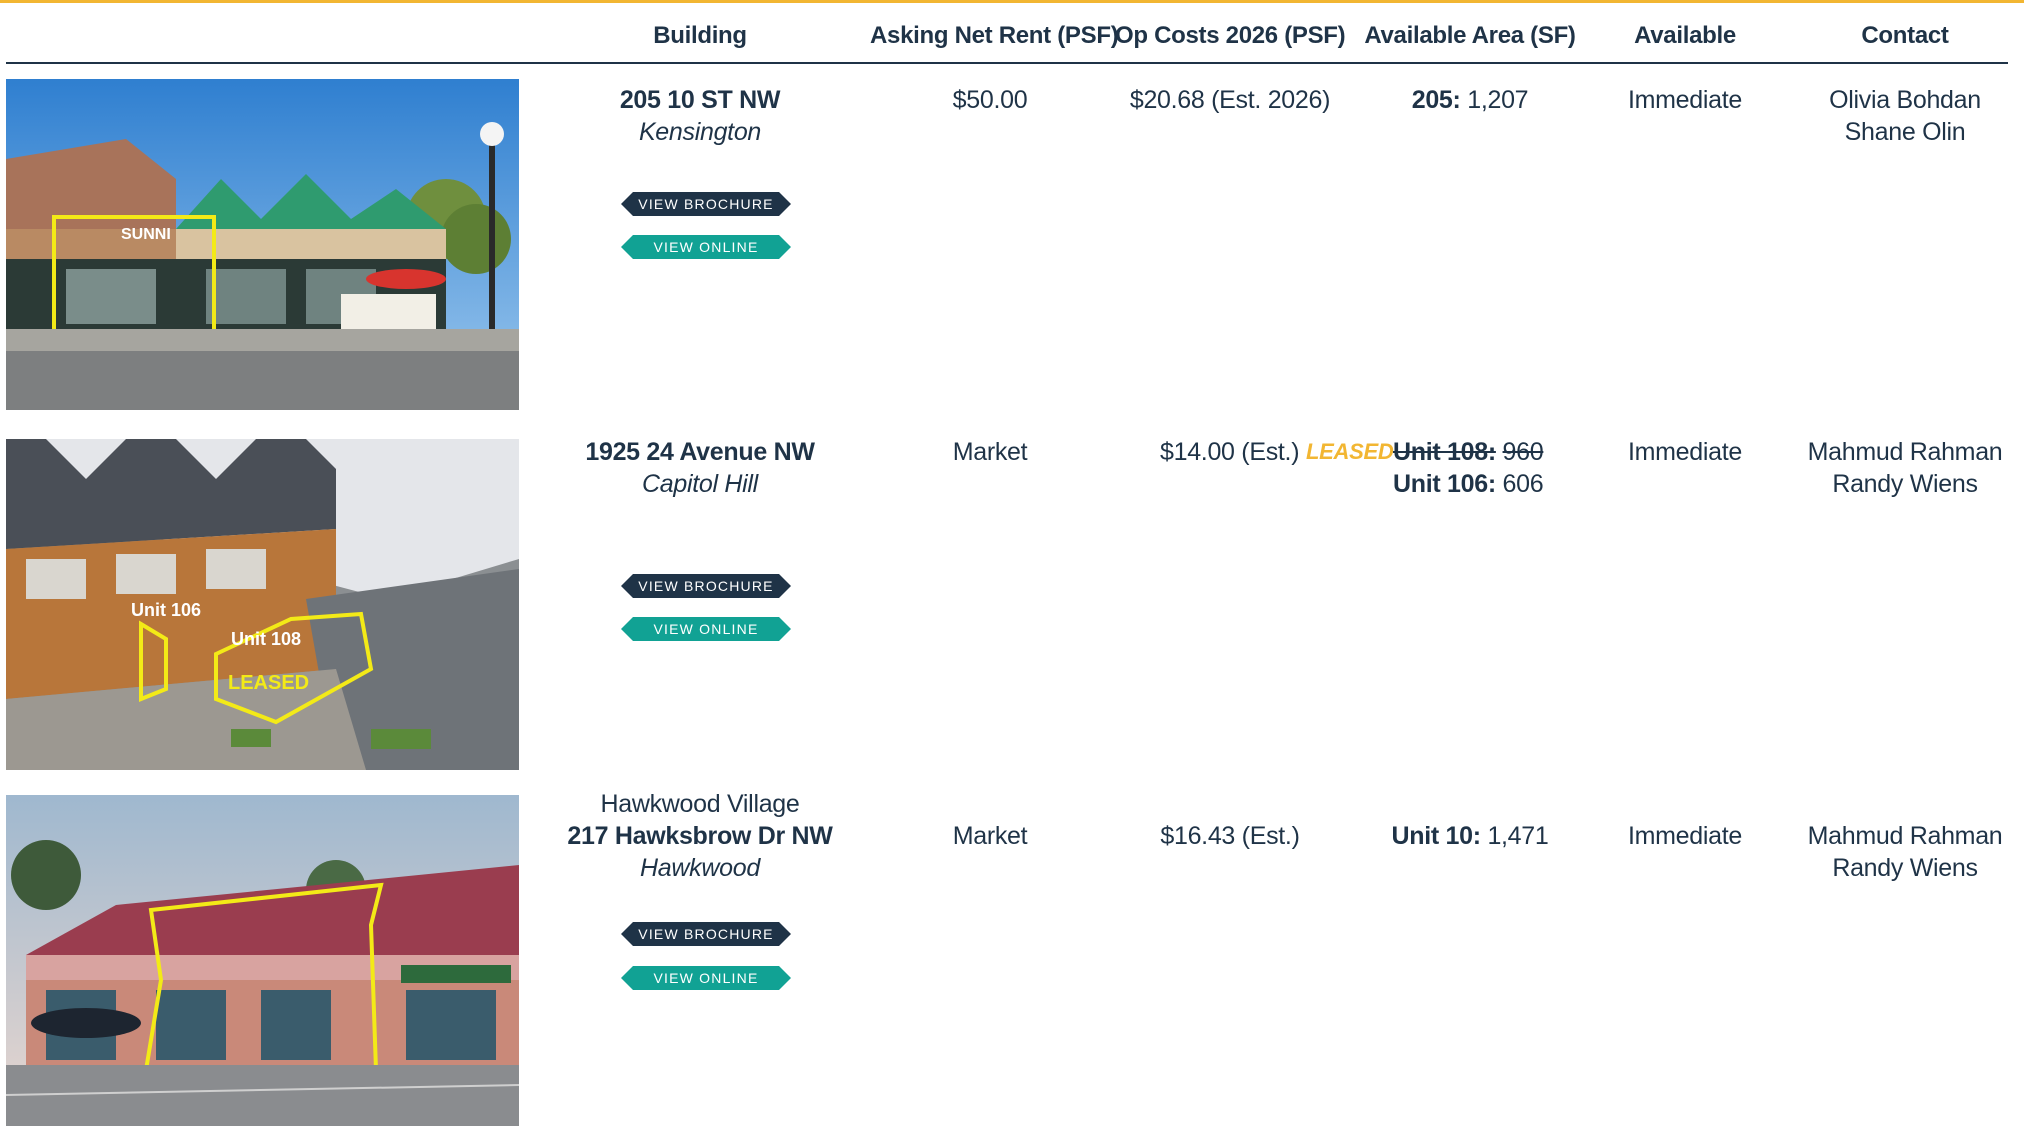 This screenshot has width=2024, height=1126. I want to click on building-neighbourhood: Hawkwood, so click(700, 868).